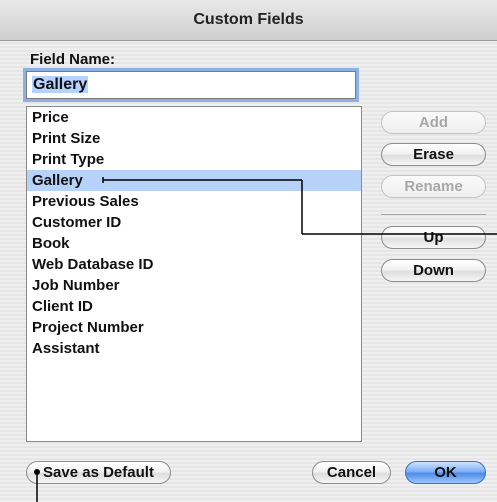 The height and width of the screenshot is (502, 497). Describe the element at coordinates (433, 237) in the screenshot. I see `up-button: Up` at that location.